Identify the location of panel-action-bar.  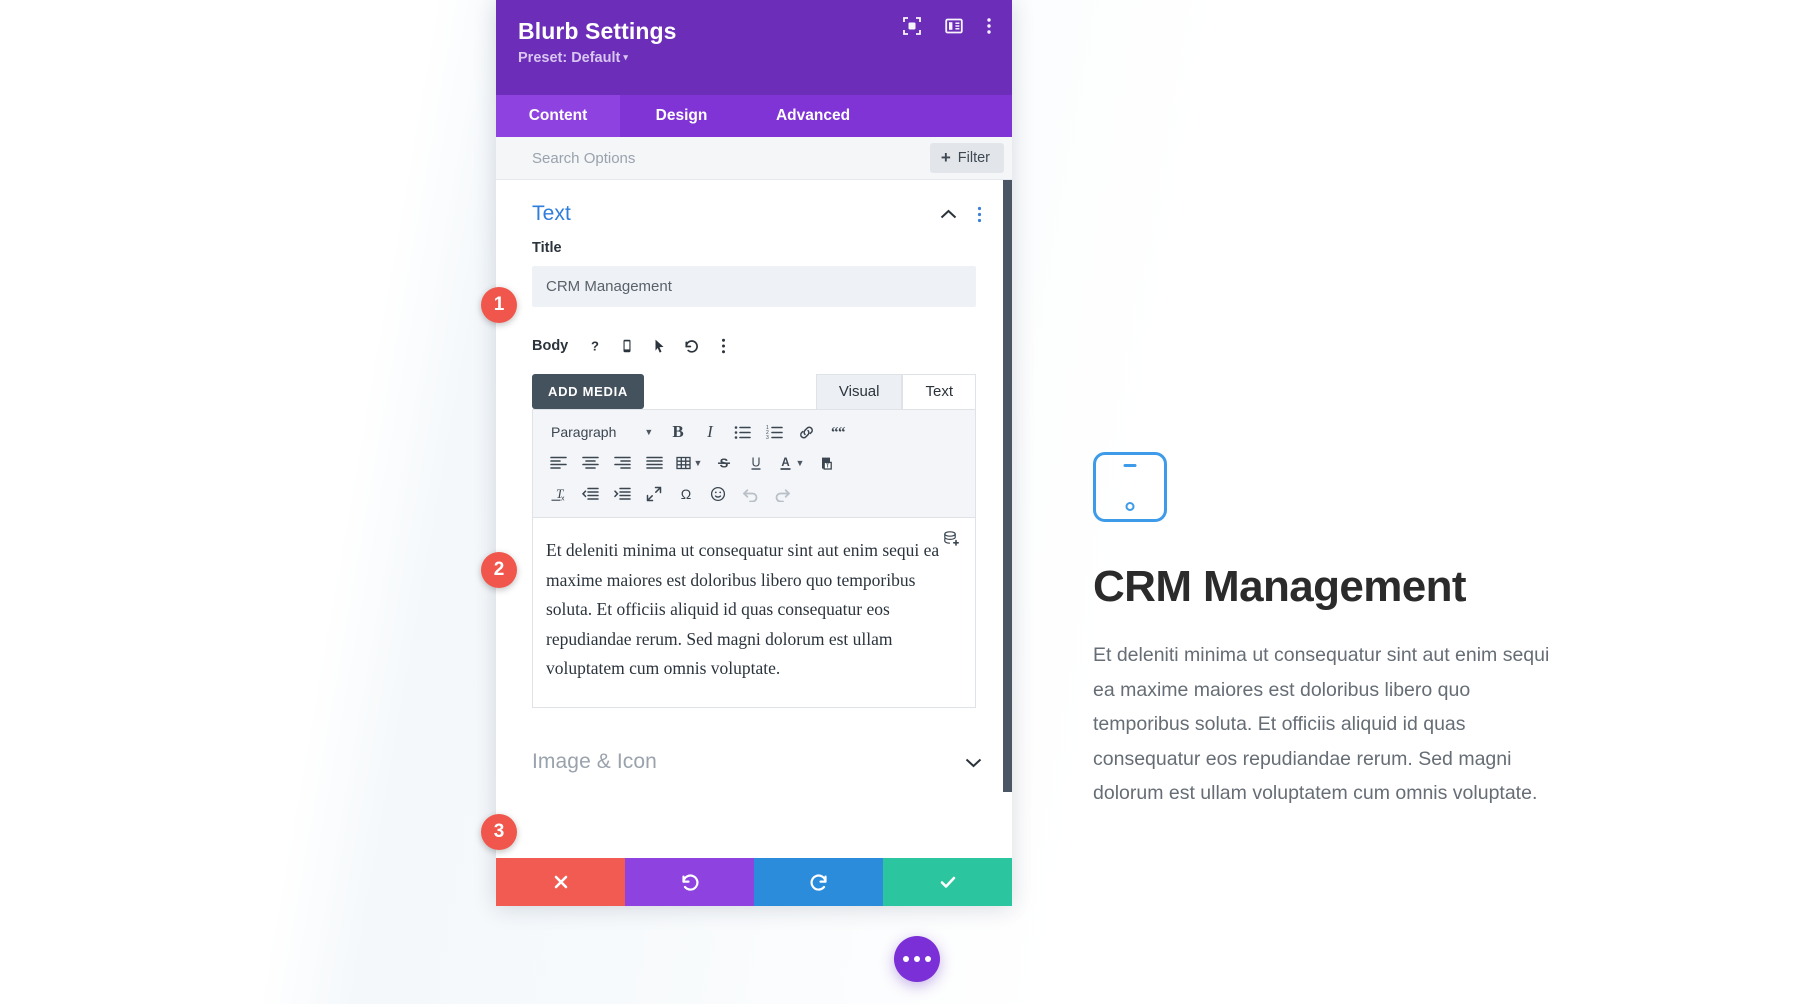
(754, 882).